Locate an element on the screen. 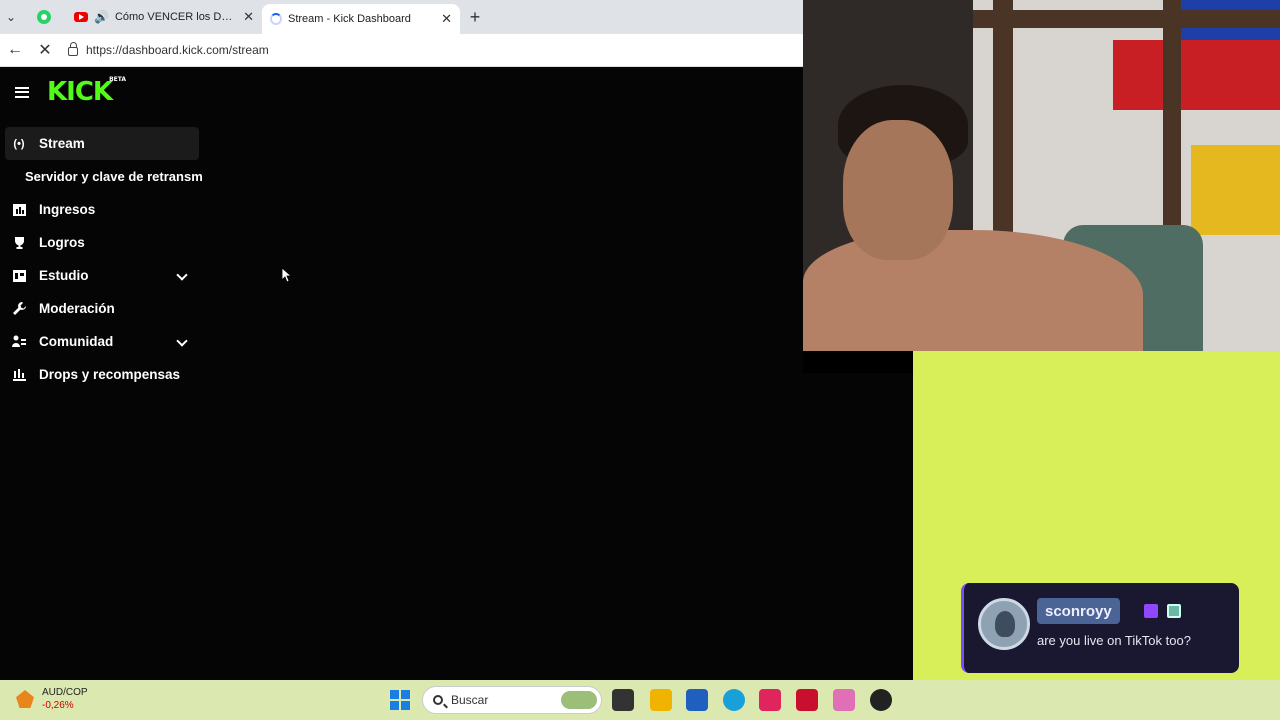  wrench-icon is located at coordinates (19, 309).